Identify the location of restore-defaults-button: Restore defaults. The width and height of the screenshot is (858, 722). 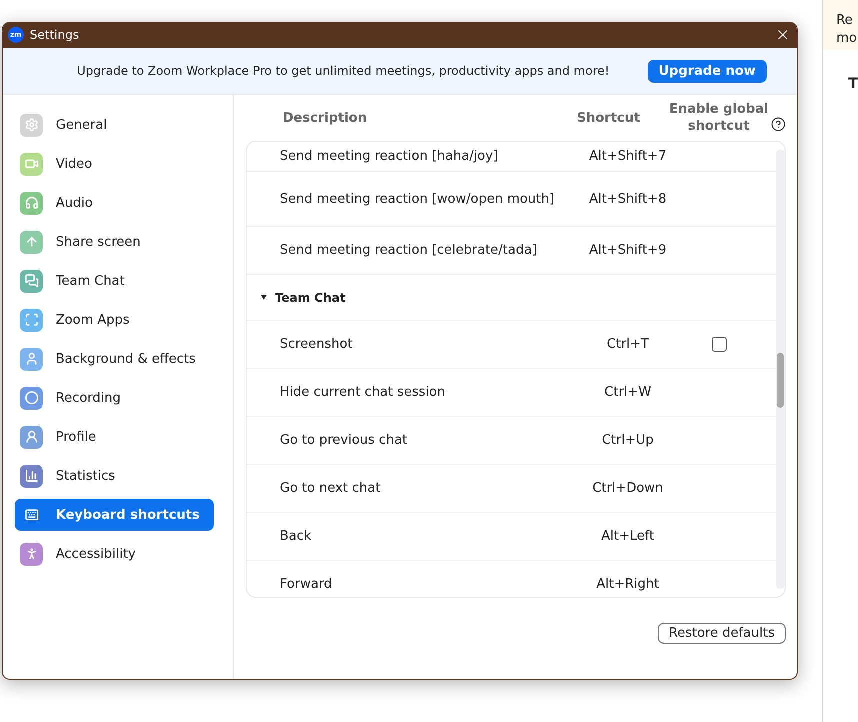
(722, 633).